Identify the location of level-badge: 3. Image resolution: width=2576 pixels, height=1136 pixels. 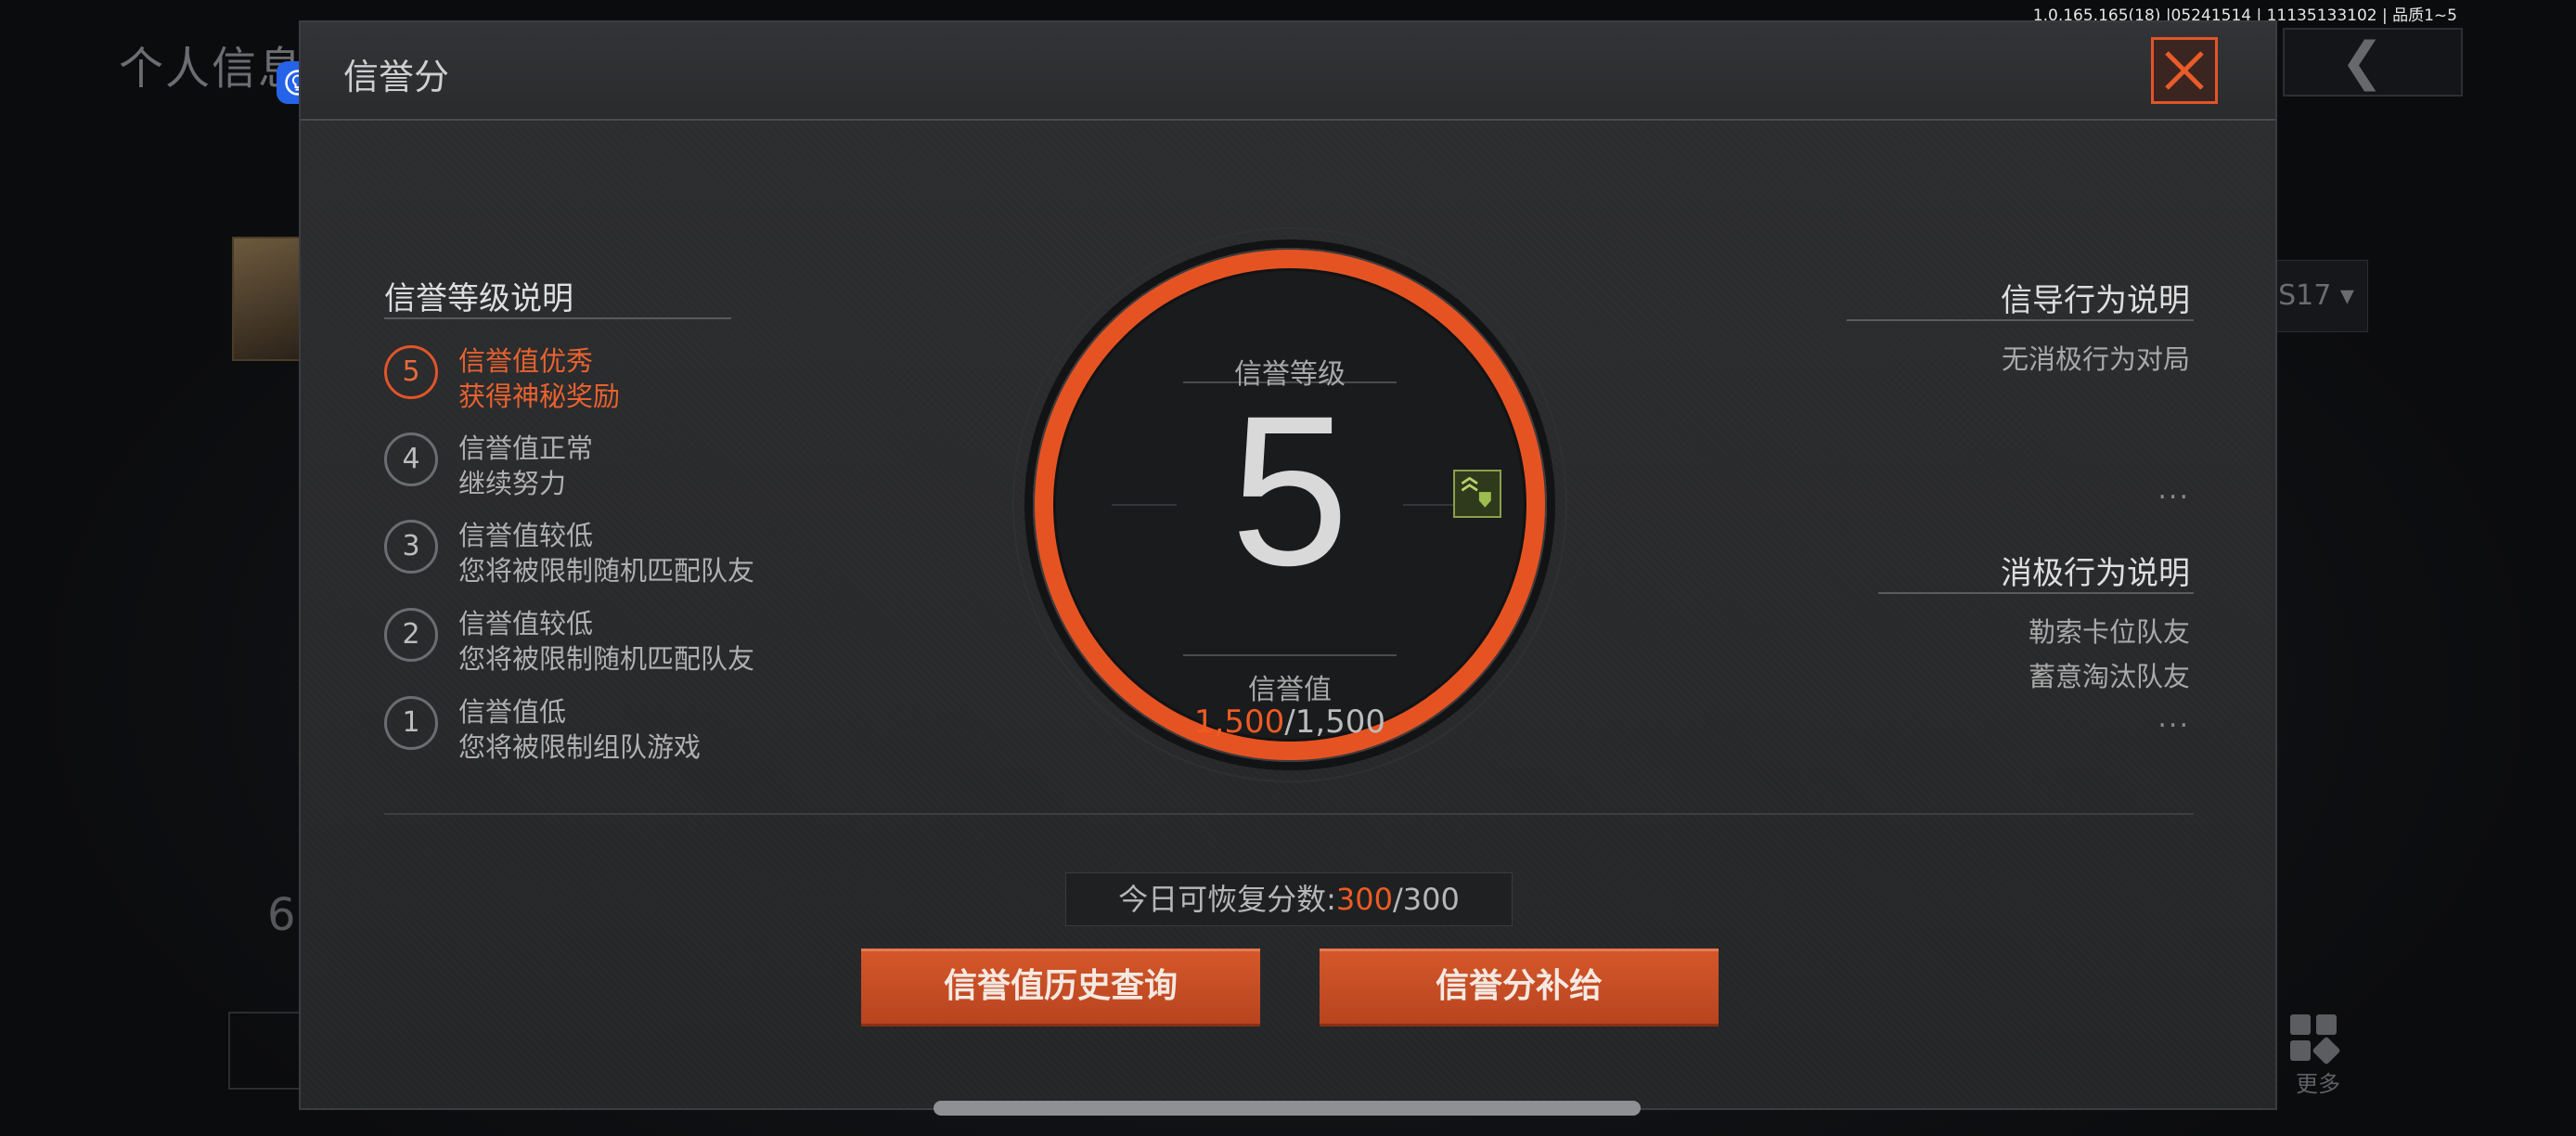
(411, 547).